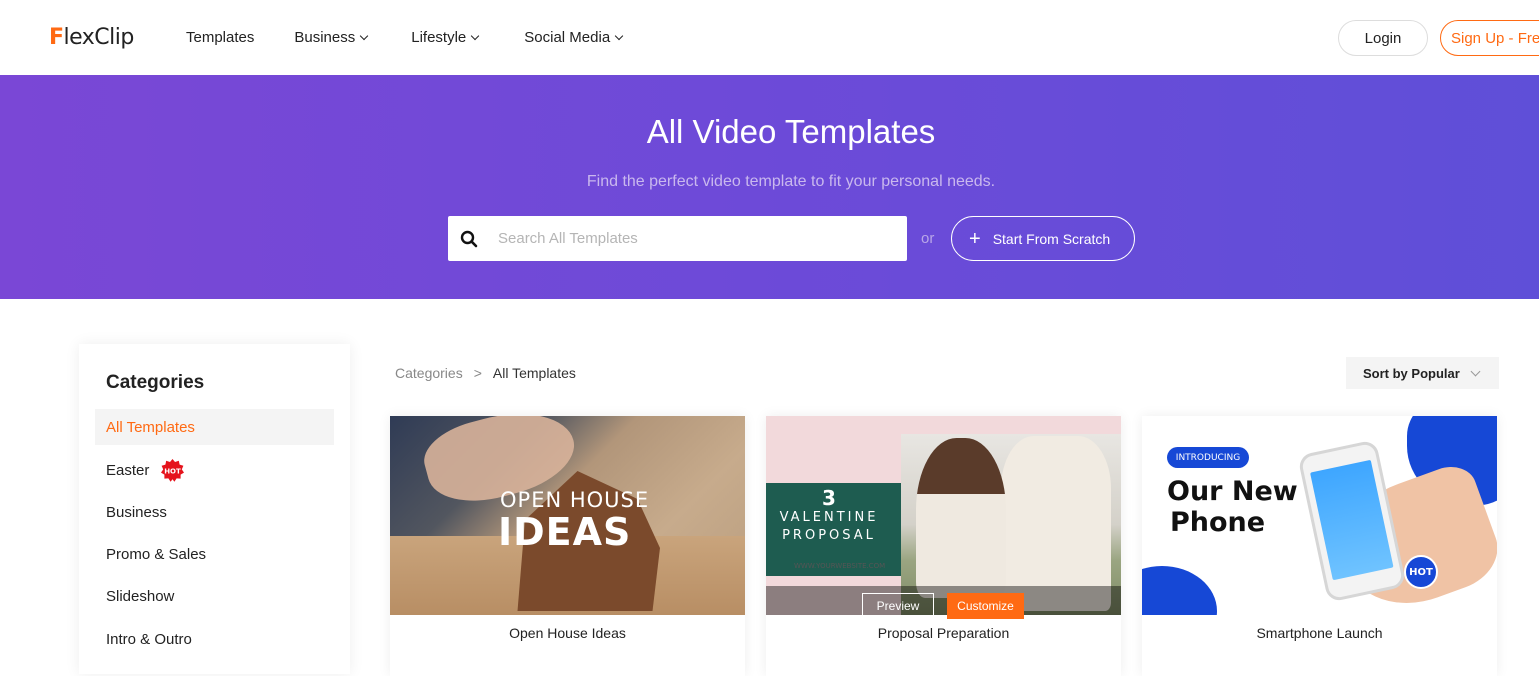  I want to click on login-button: Login, so click(1383, 38).